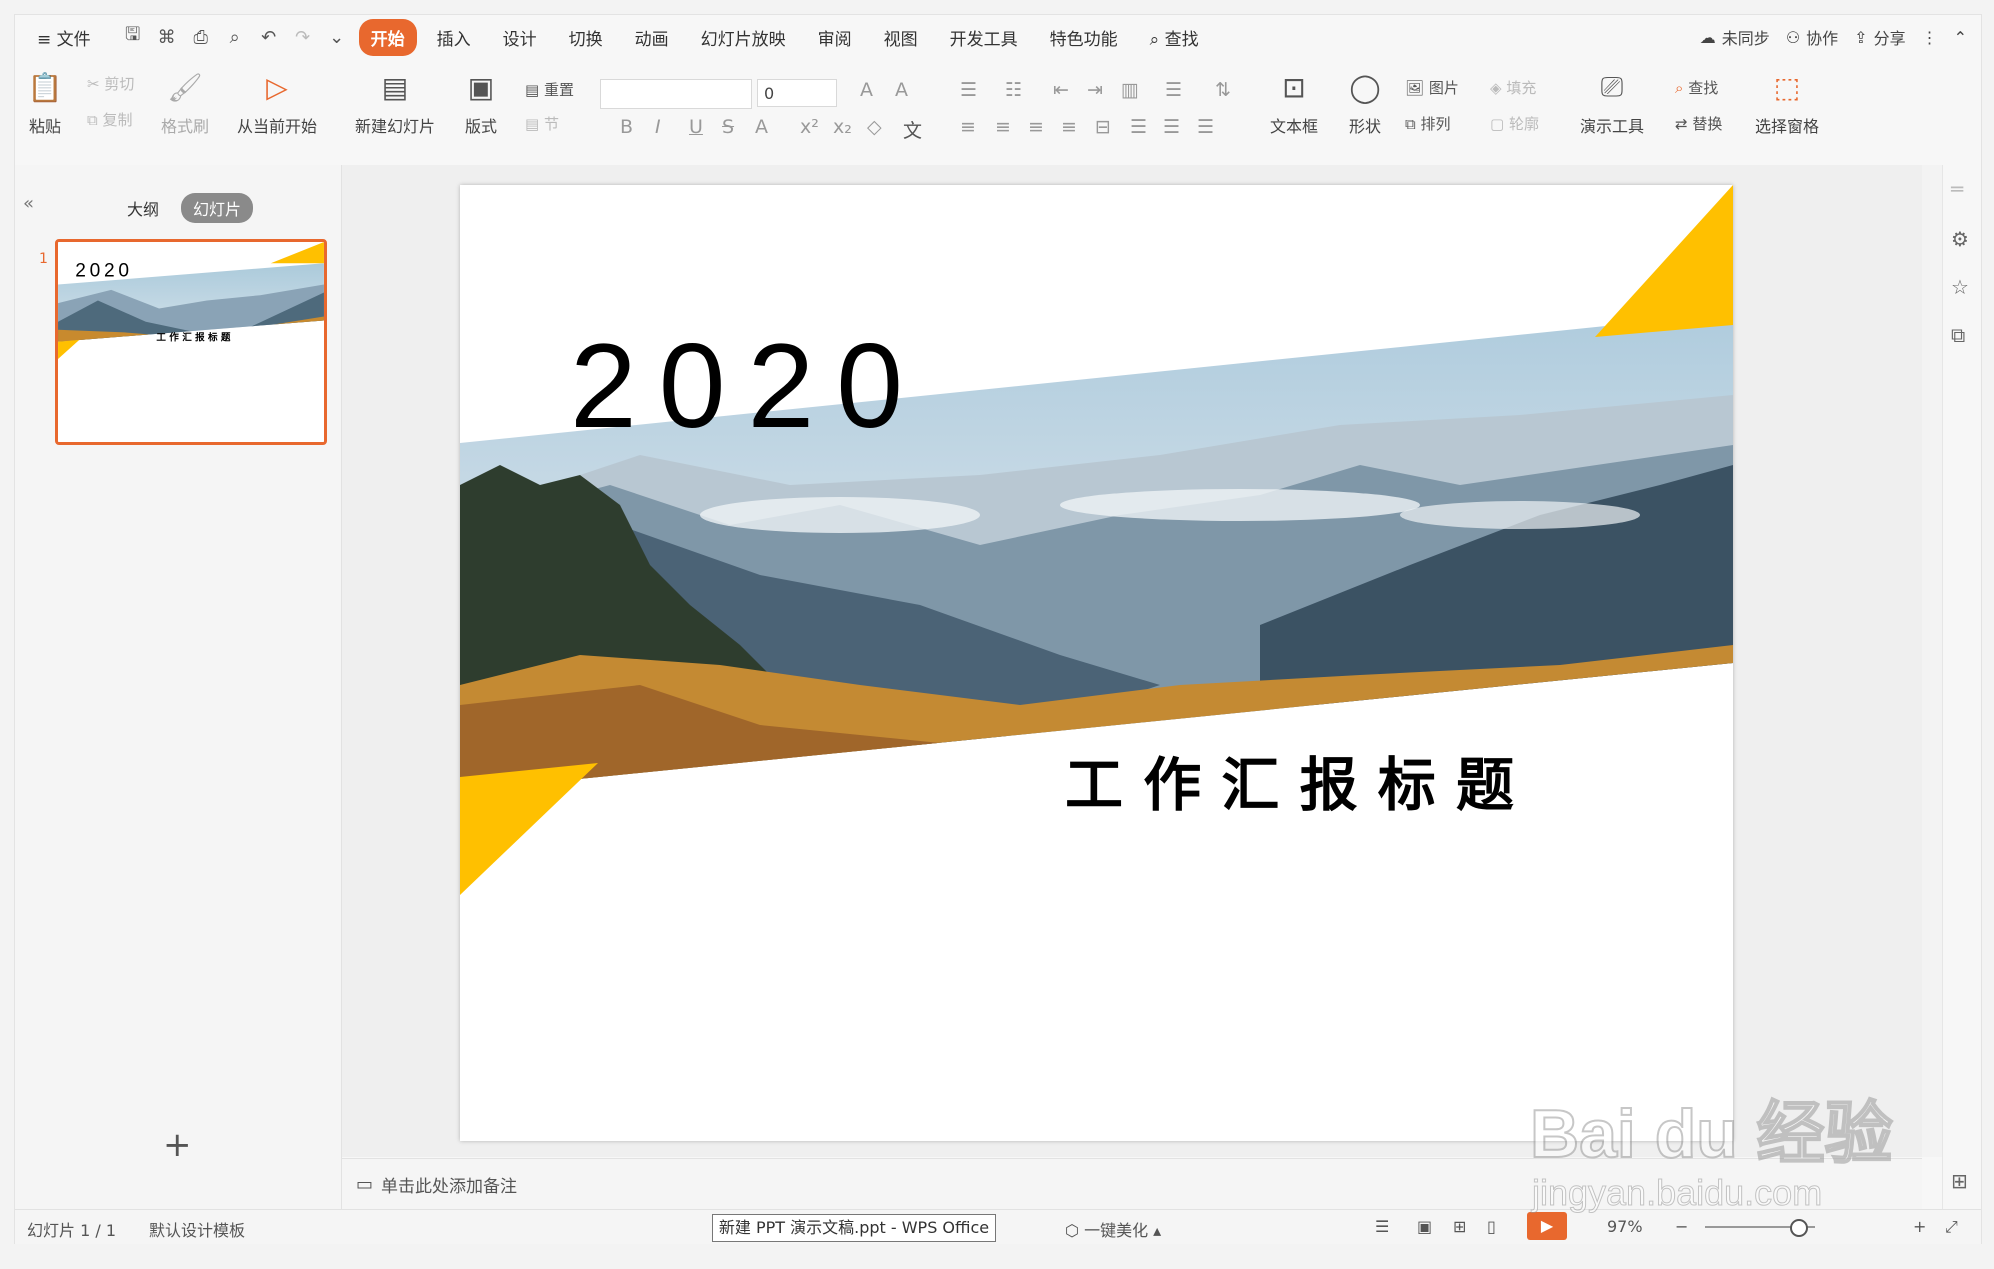 Image resolution: width=1994 pixels, height=1269 pixels. Describe the element at coordinates (520, 37) in the screenshot. I see `tab-design: 设计` at that location.